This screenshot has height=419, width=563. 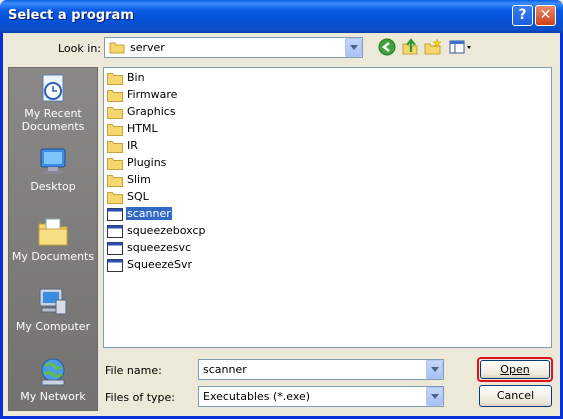 I want to click on file-name-input: scanner, so click(x=321, y=369).